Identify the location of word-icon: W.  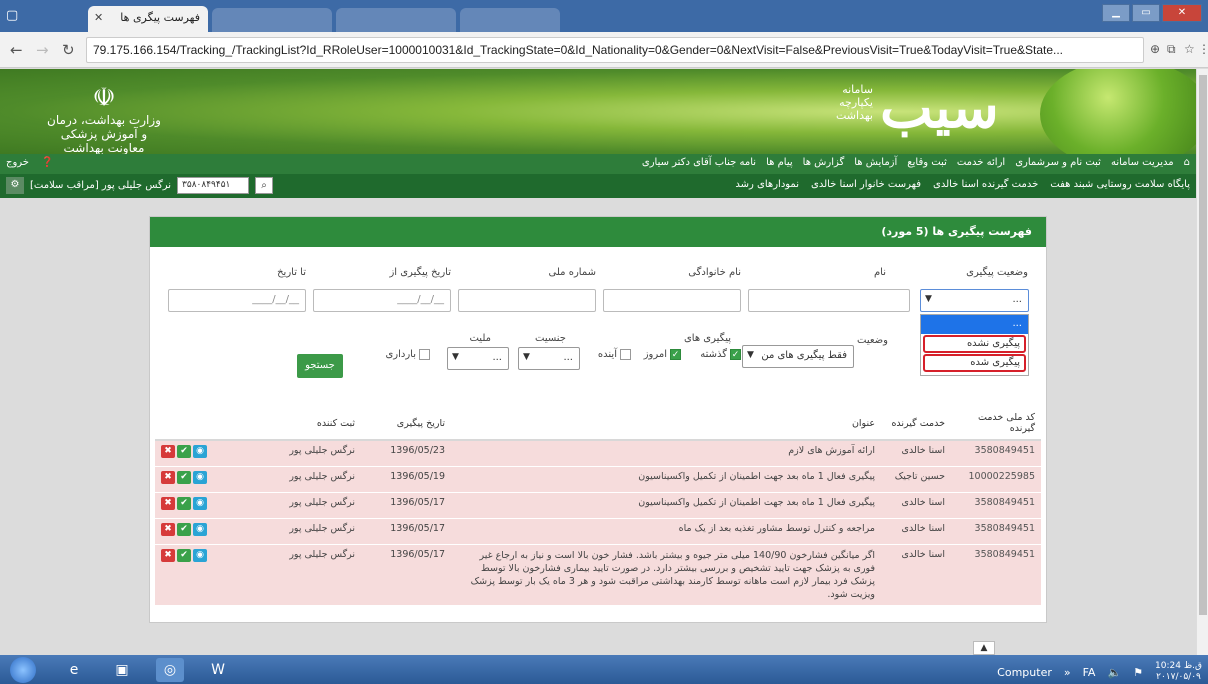
(218, 670).